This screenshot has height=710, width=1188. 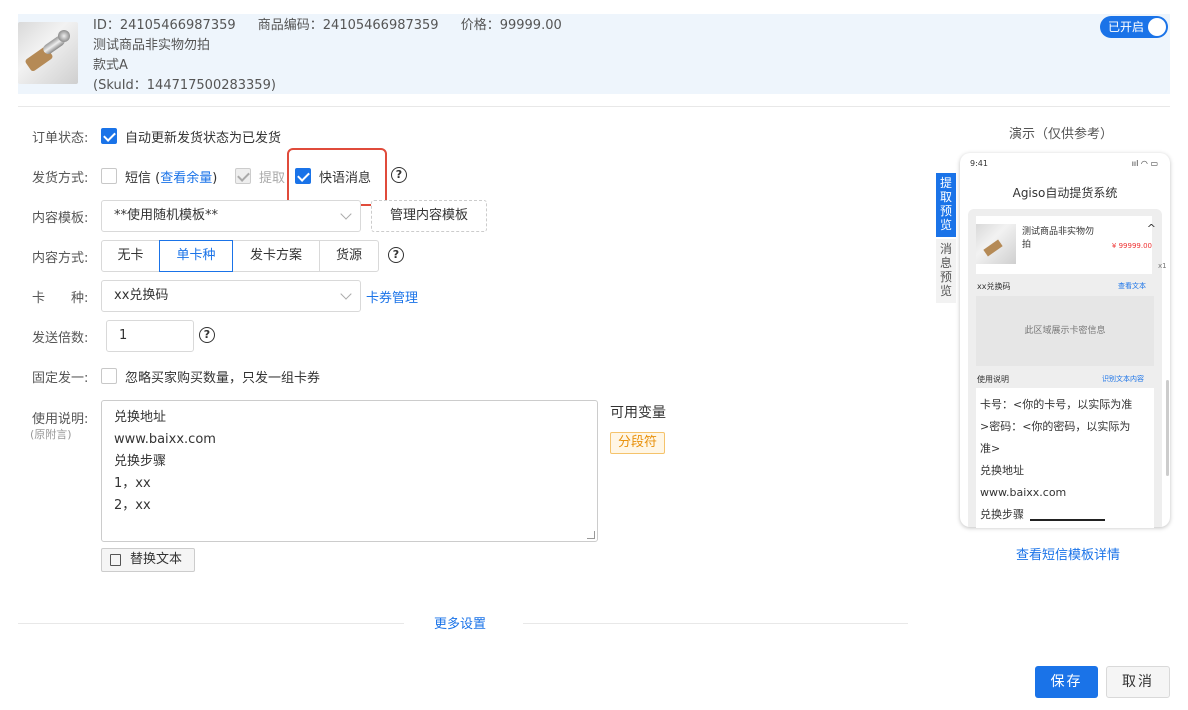 I want to click on auto-ship-text: 自动更新发货状态为已发货, so click(x=203, y=138).